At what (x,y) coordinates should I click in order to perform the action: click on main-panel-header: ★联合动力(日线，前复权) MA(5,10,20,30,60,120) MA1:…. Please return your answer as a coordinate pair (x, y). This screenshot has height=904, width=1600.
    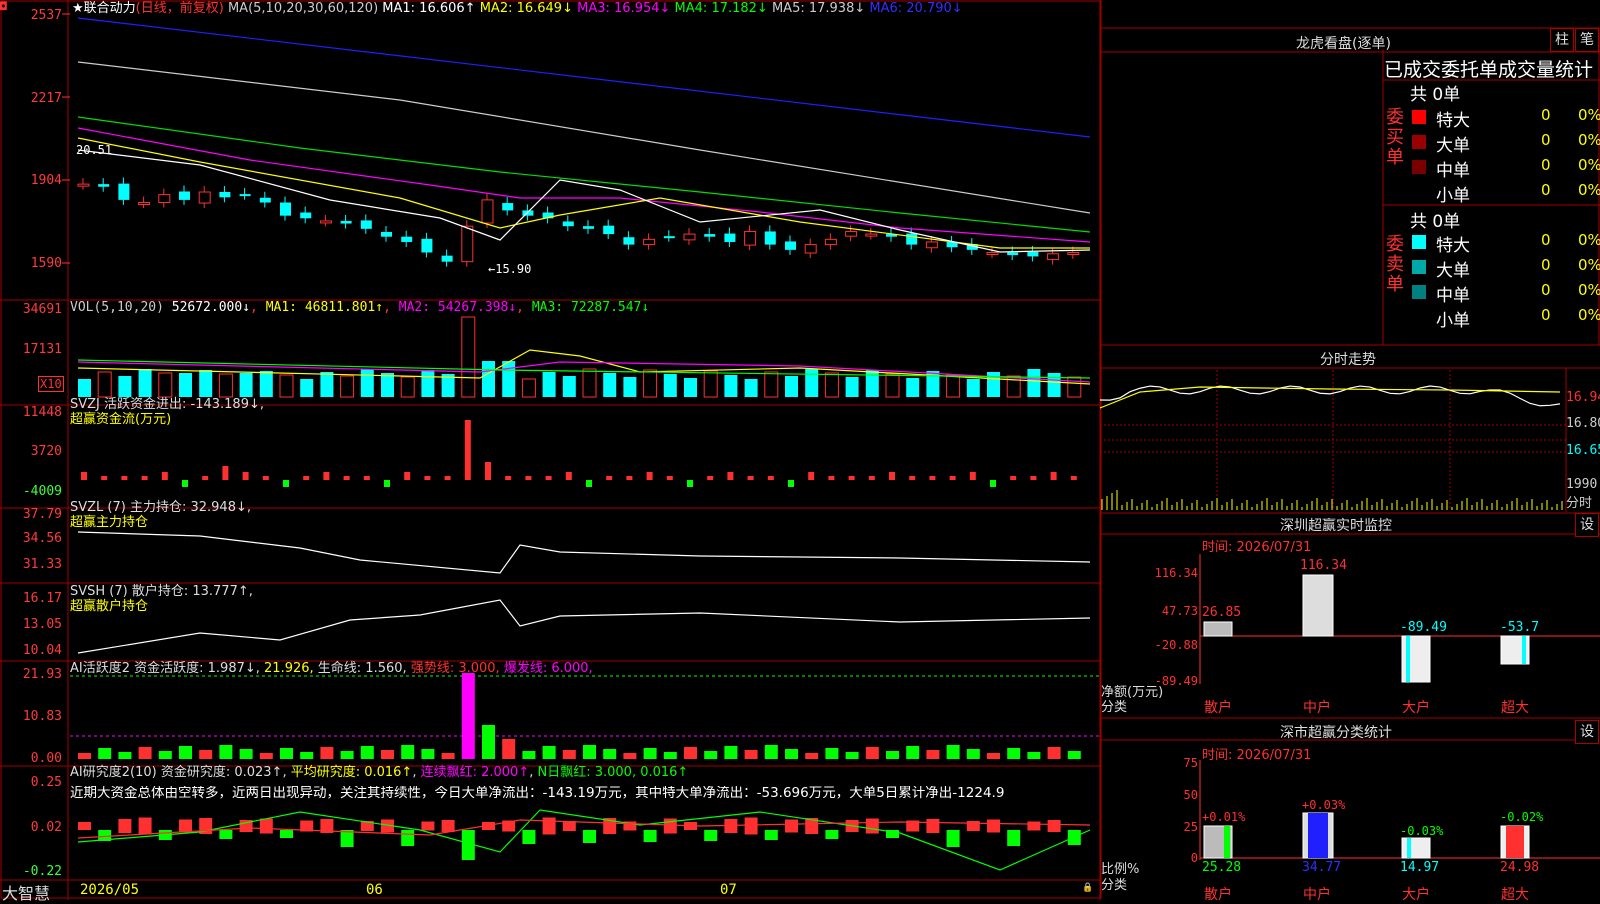
    Looking at the image, I should click on (517, 9).